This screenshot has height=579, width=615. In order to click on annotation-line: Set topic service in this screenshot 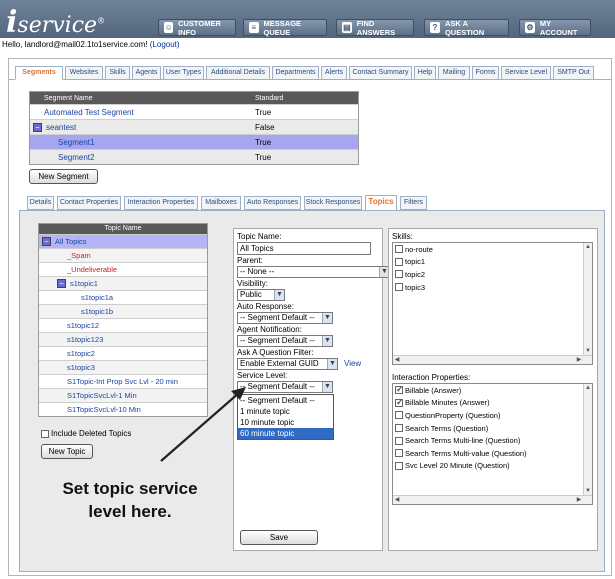, I will do `click(130, 488)`.